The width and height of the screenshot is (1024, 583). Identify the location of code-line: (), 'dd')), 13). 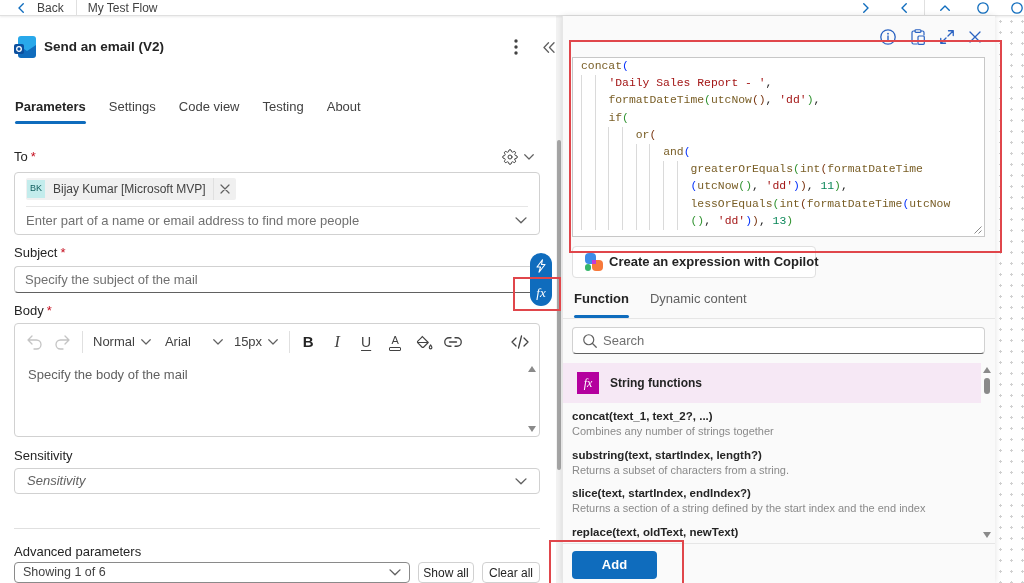
(742, 221).